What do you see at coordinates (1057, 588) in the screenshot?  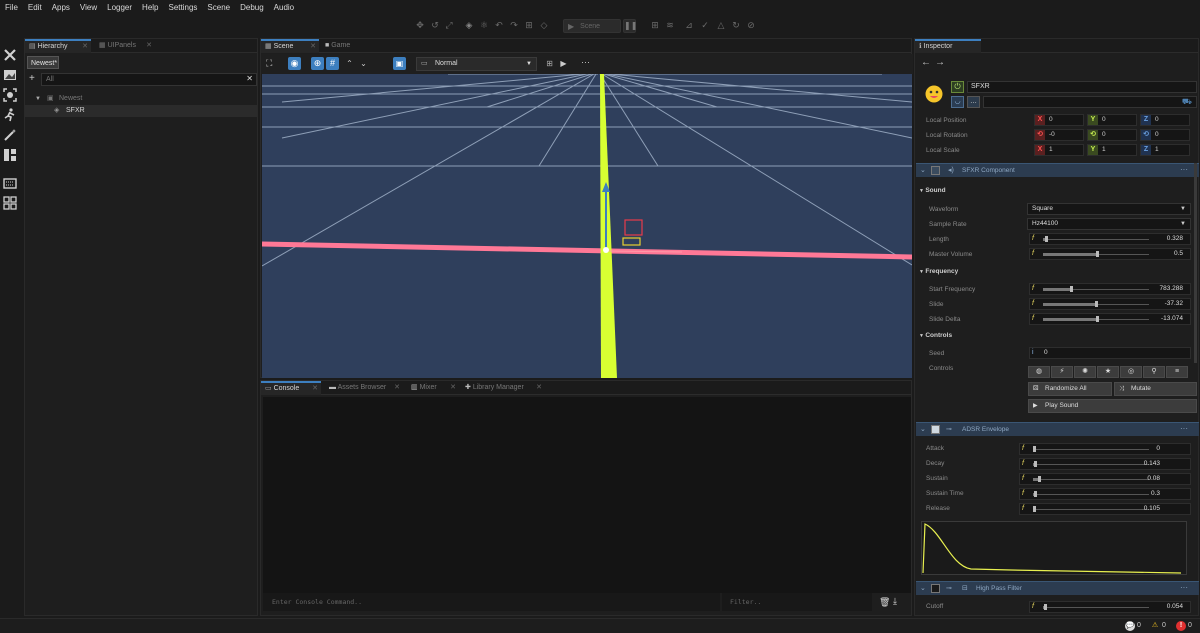 I see `hpf-component-header: ⌄ ⊸ ⊟ High Pass Filter ···` at bounding box center [1057, 588].